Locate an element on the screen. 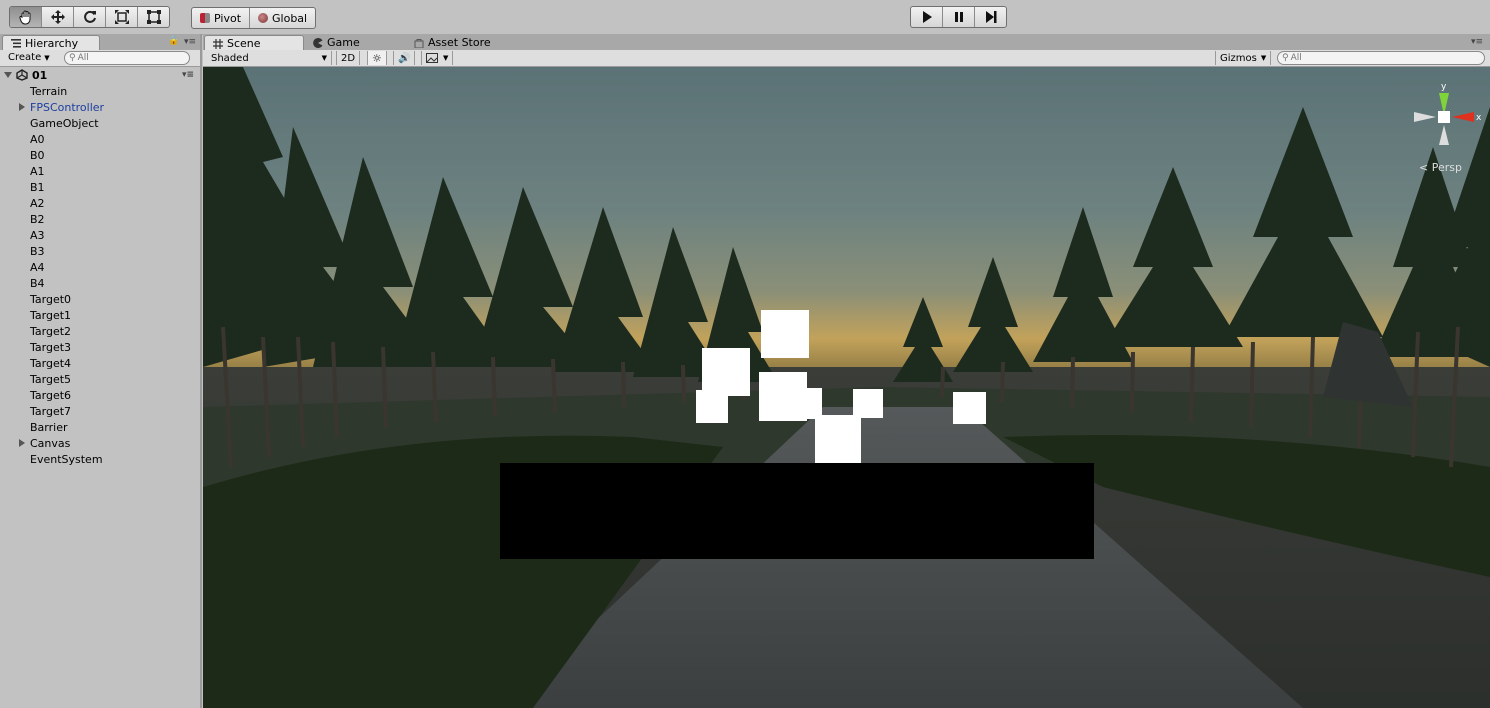 The image size is (1490, 708). move-icon is located at coordinates (57, 17).